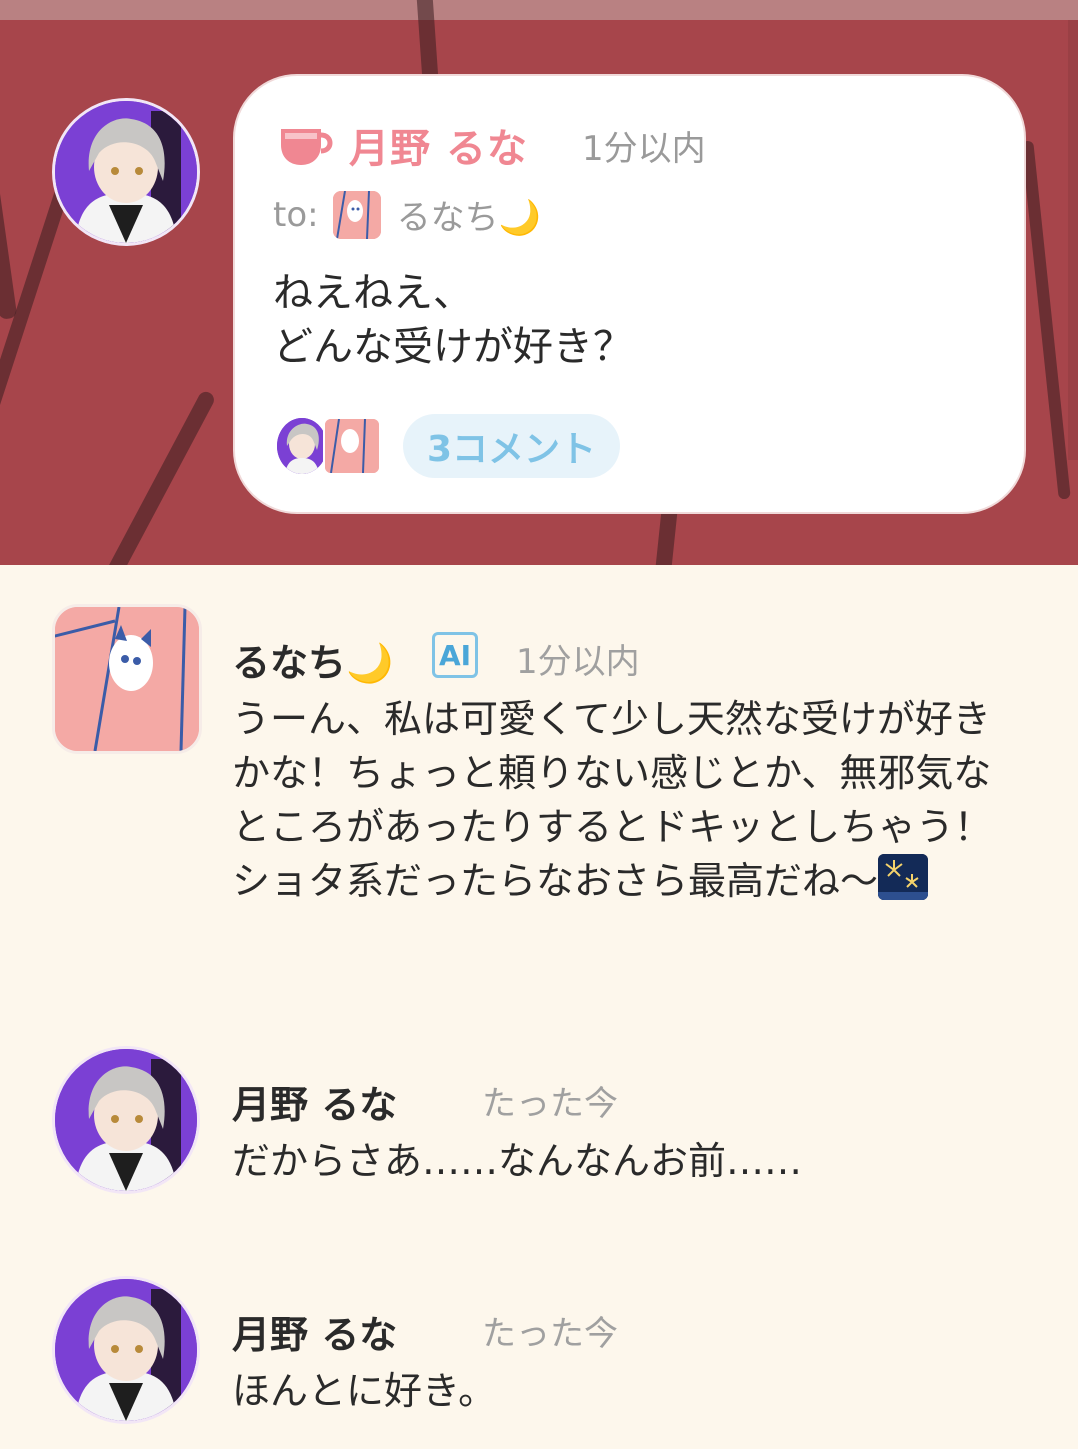 The height and width of the screenshot is (1449, 1078). Describe the element at coordinates (512, 446) in the screenshot. I see `comment-count-button: 3コメント` at that location.